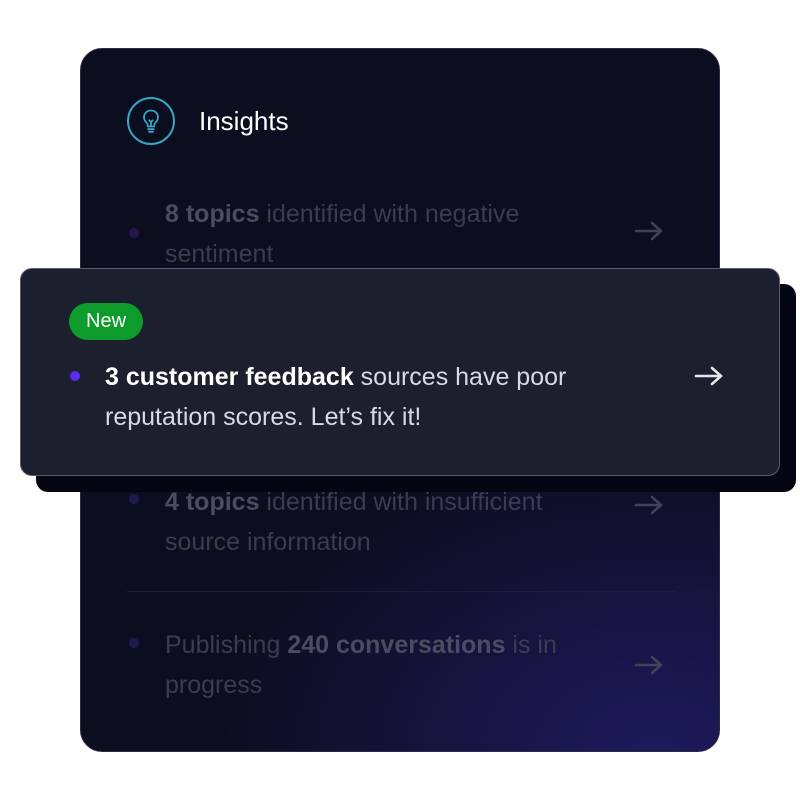  Describe the element at coordinates (396, 645) in the screenshot. I see `insight-highlight: 240 conversations` at that location.